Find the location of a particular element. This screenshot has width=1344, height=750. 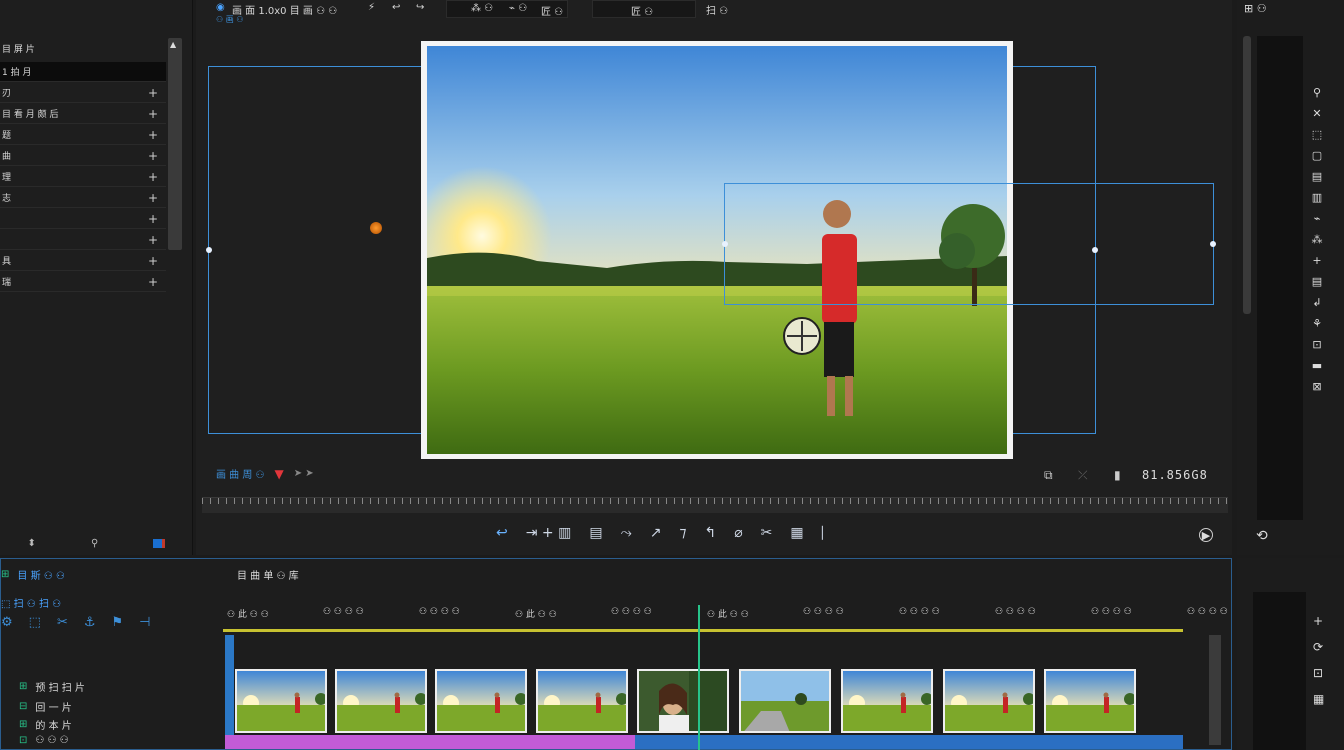

step-icon: ⇥ + ▥ is located at coordinates (549, 533).